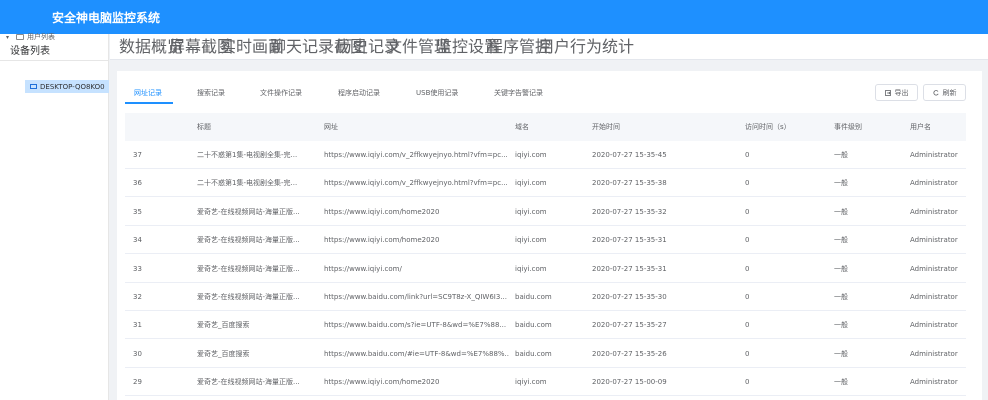  I want to click on active-subtab-indicator, so click(149, 103).